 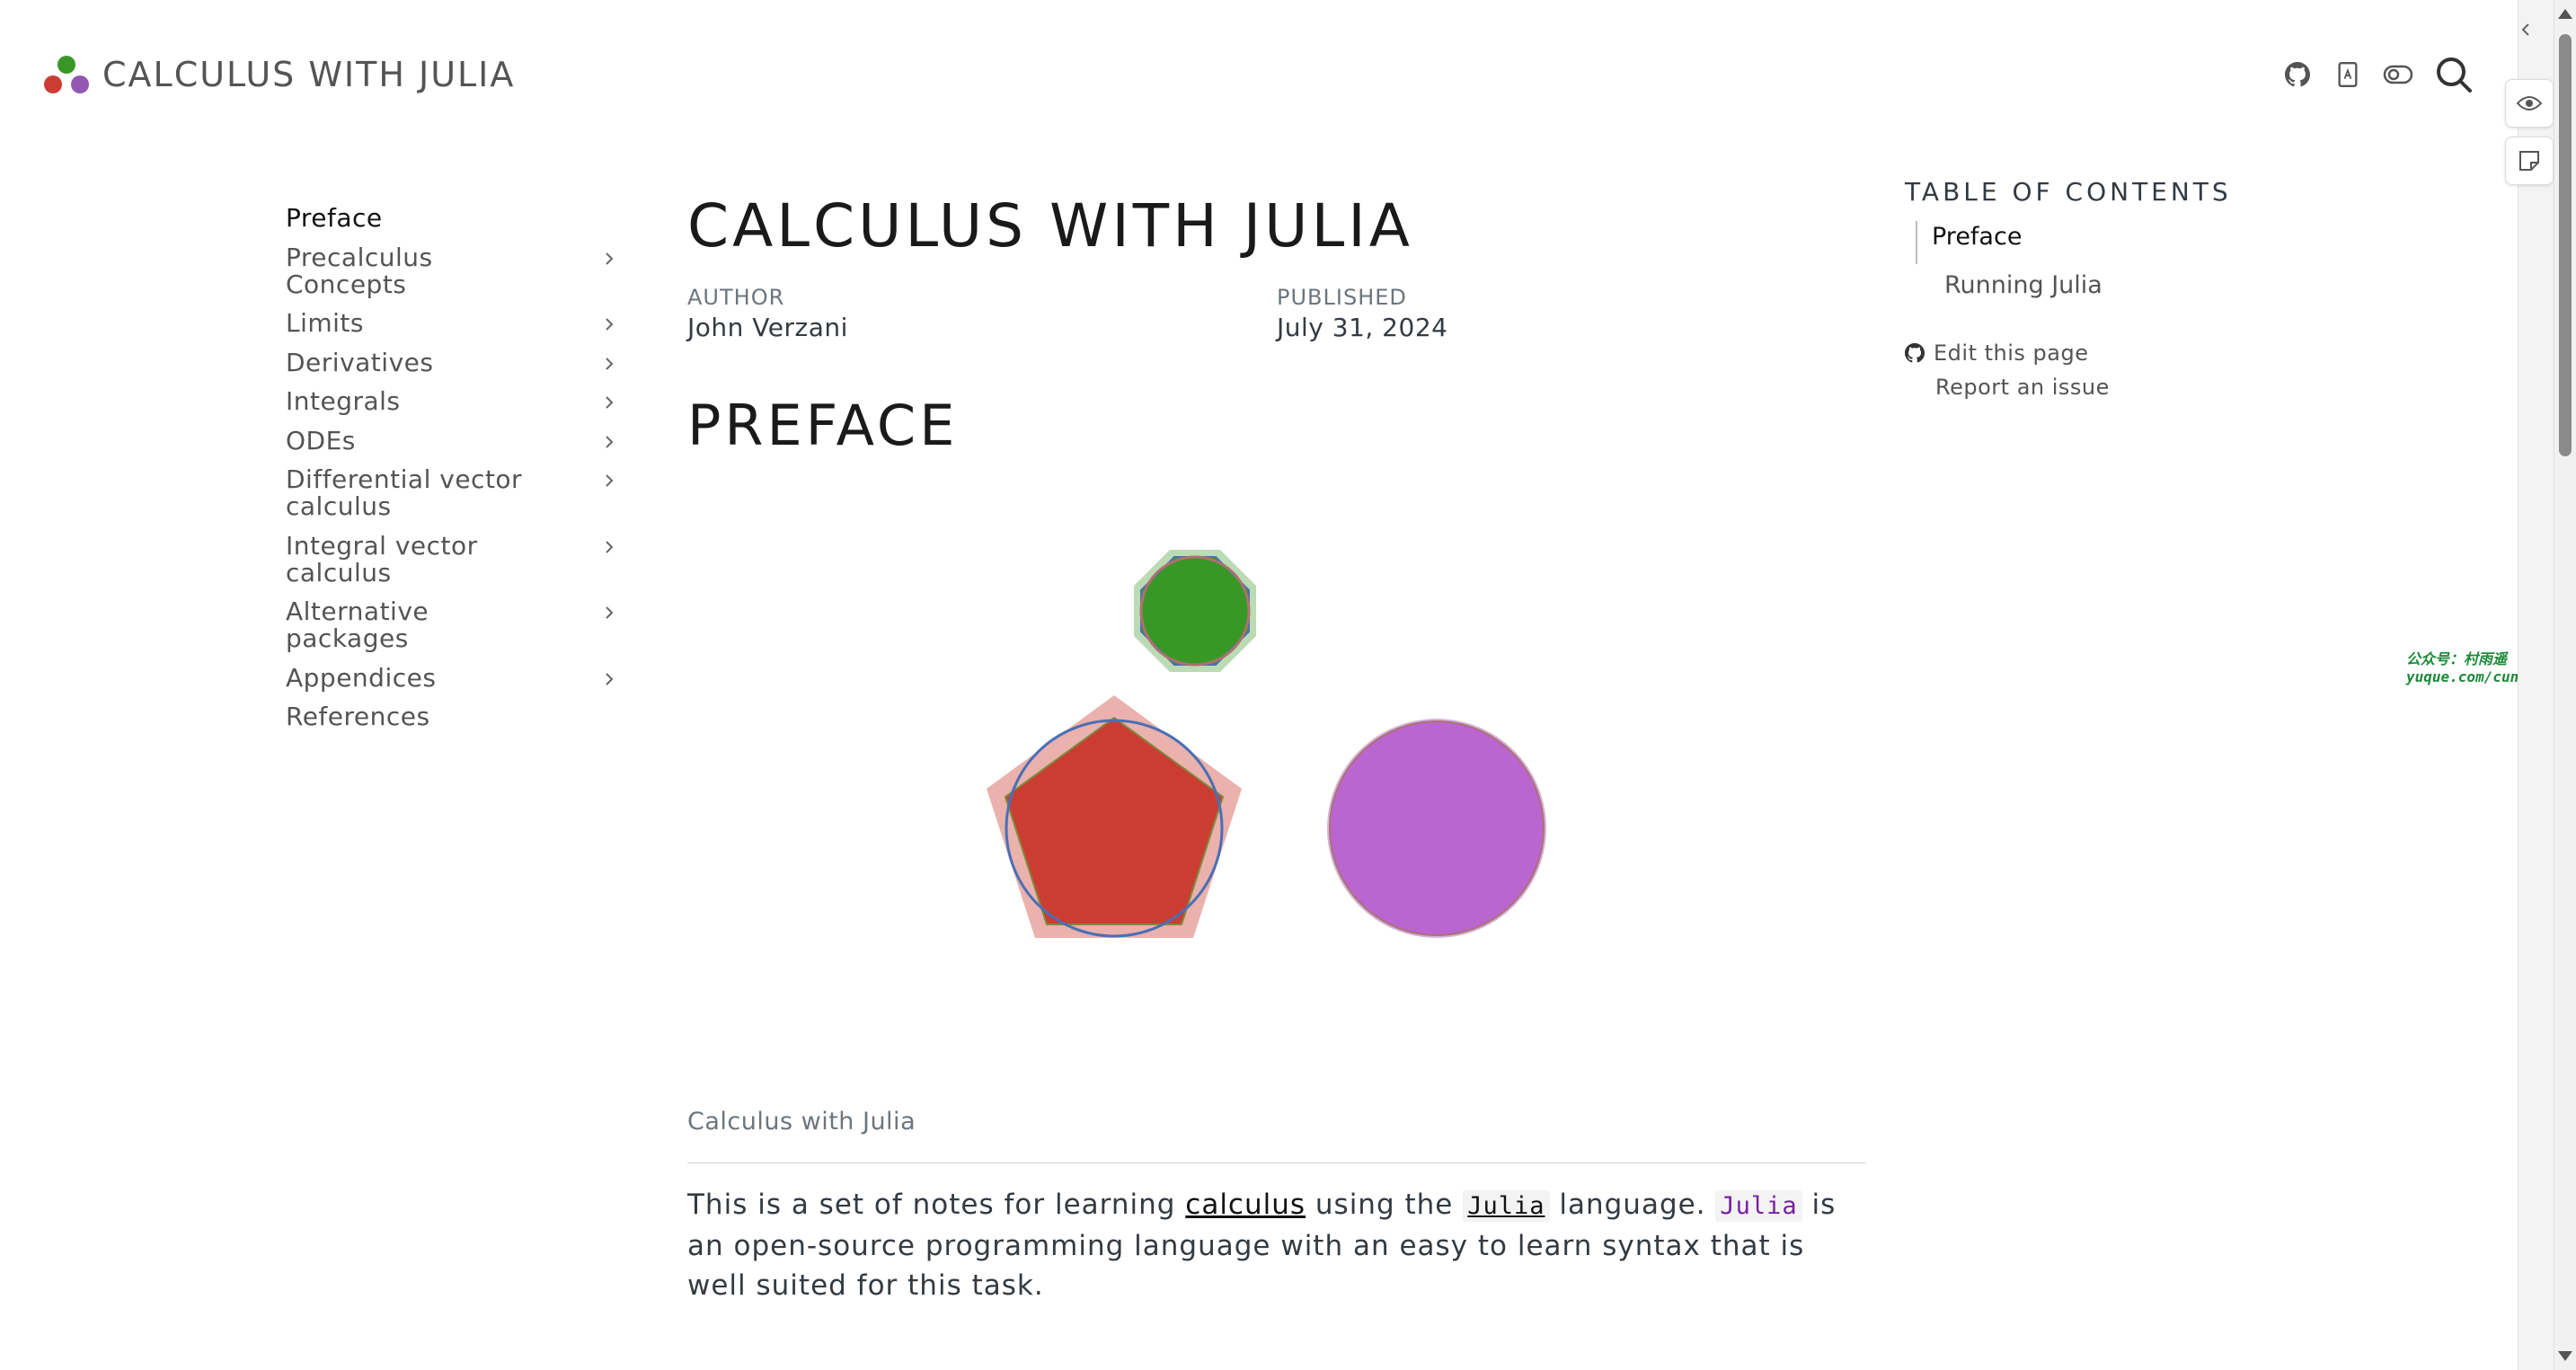 I want to click on note-icon, so click(x=2529, y=161).